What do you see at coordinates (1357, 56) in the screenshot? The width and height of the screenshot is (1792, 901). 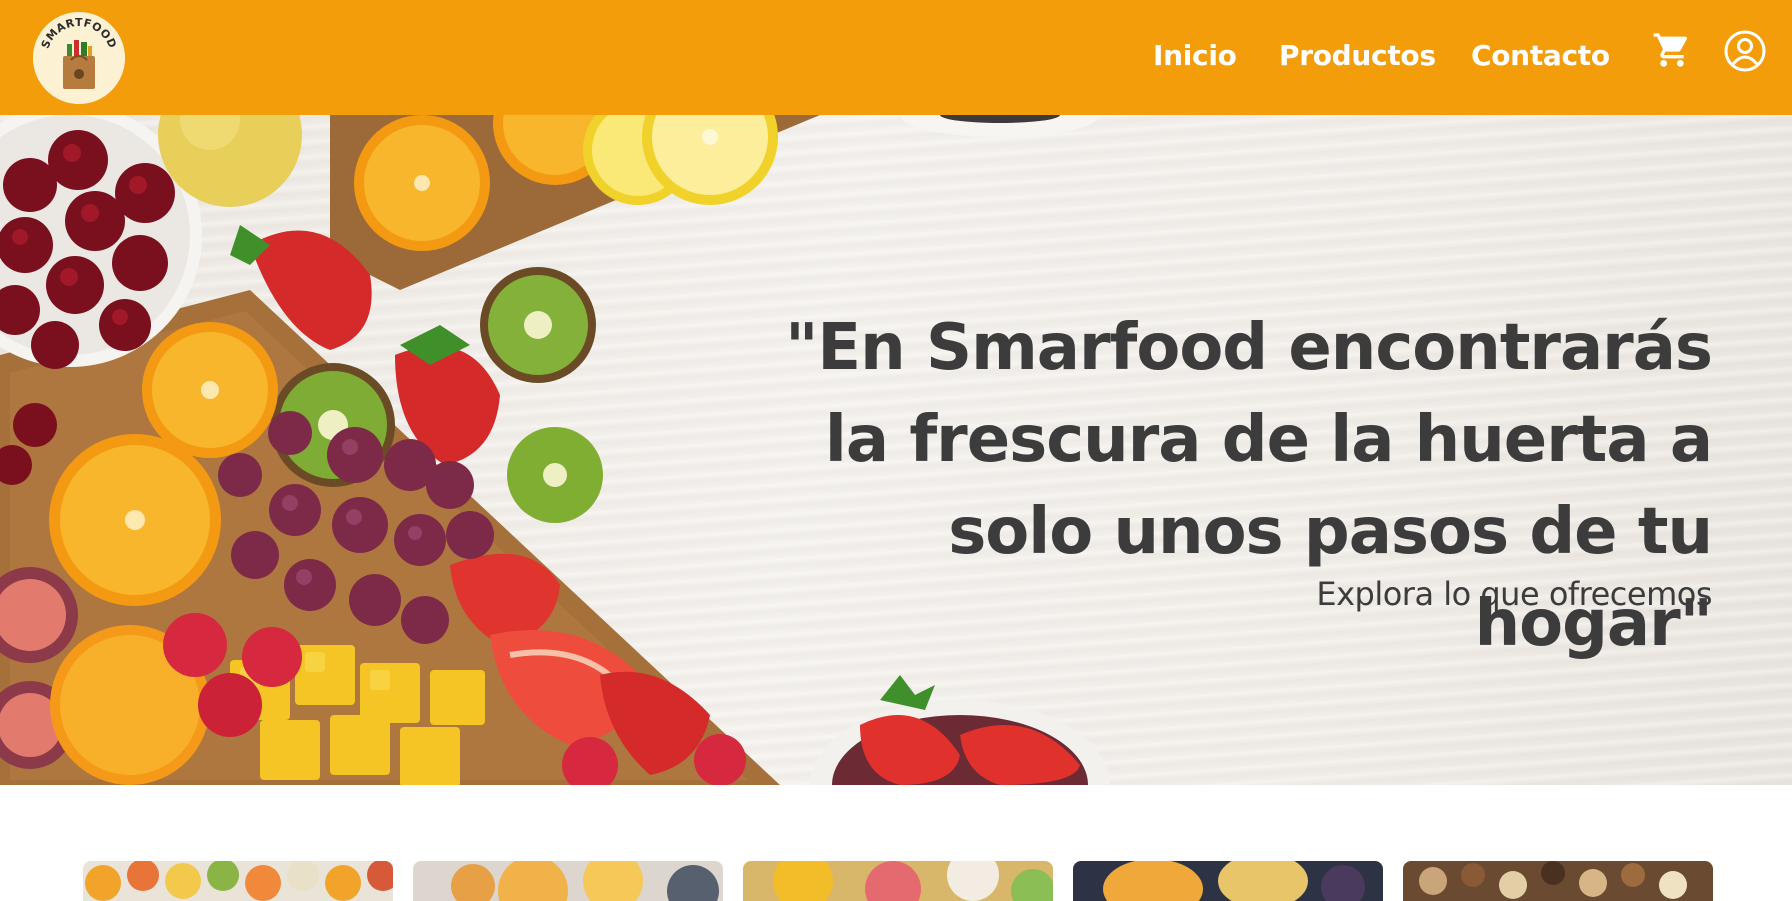 I see `nav-link-productos: Productos` at bounding box center [1357, 56].